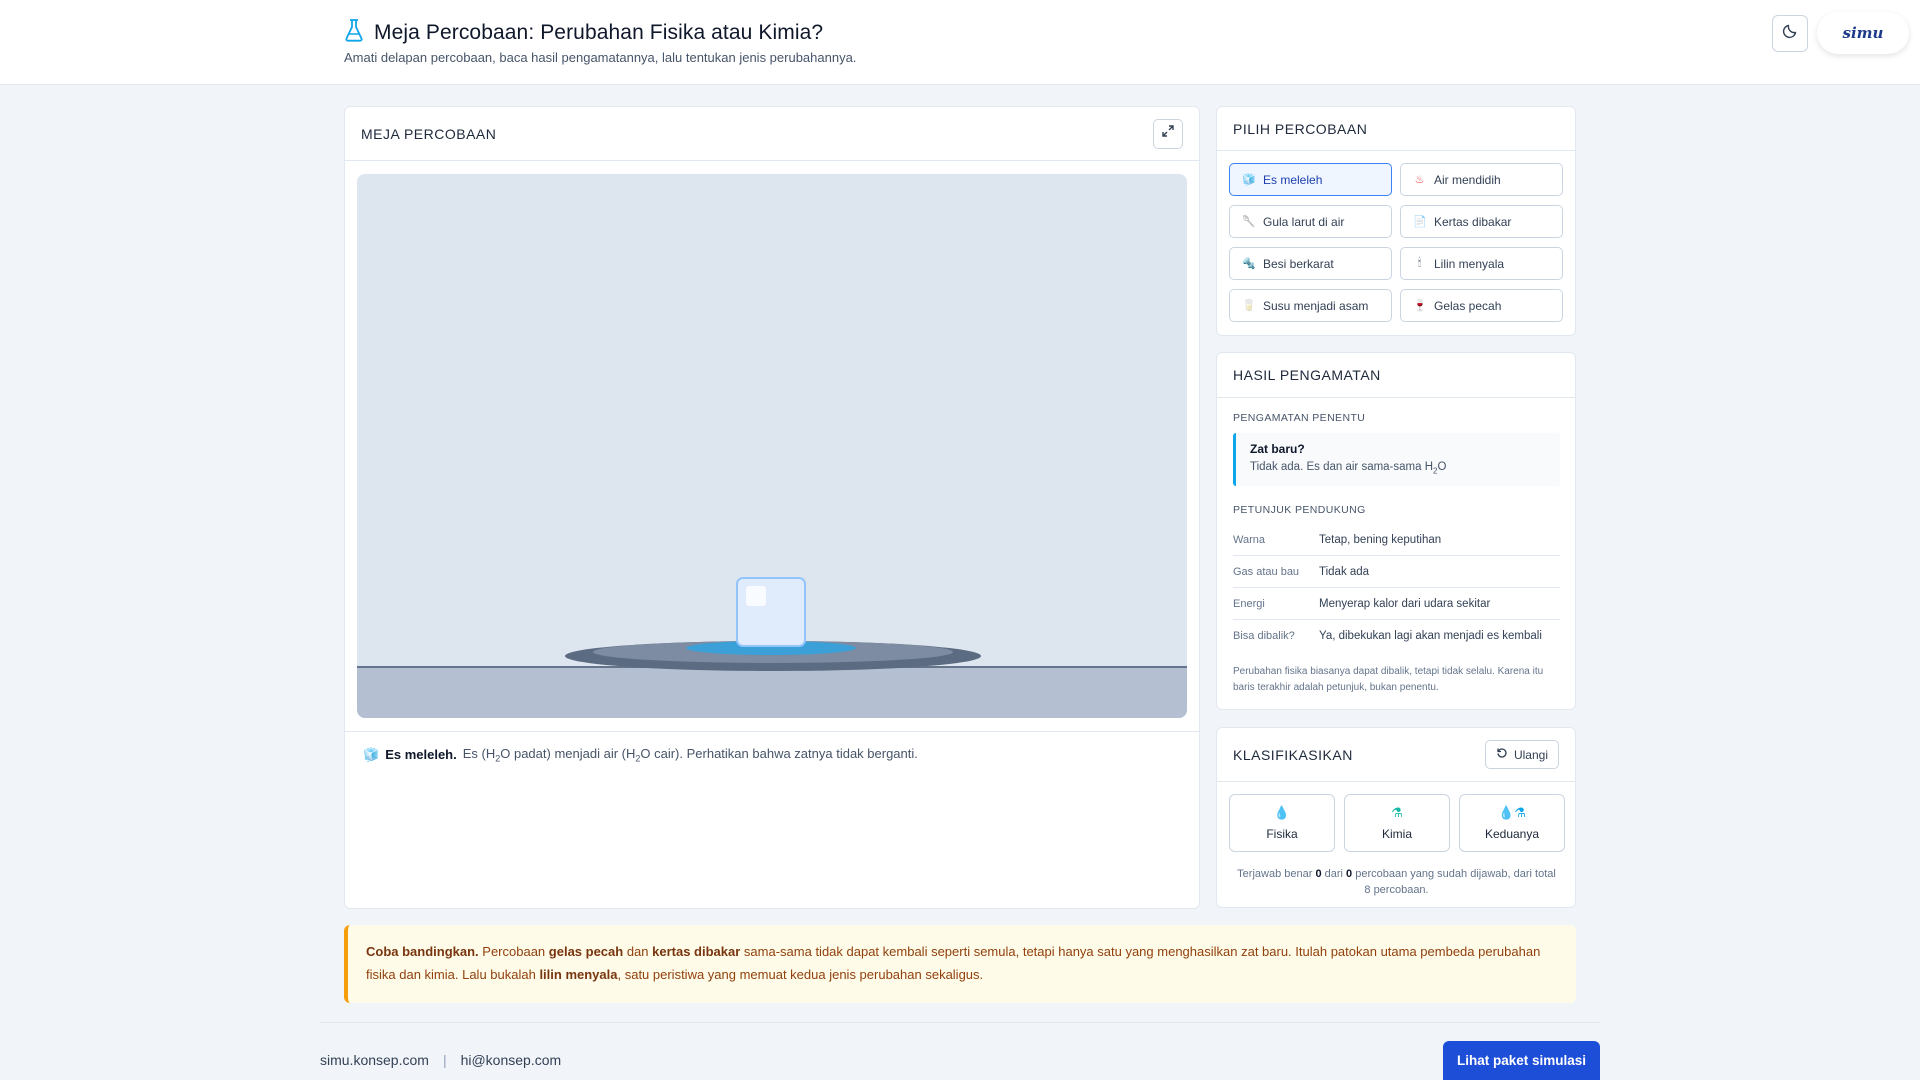 The width and height of the screenshot is (1920, 1080). What do you see at coordinates (1481, 263) in the screenshot?
I see `experiment-button-lilin-menyala: 🕯 Lilin menyala` at bounding box center [1481, 263].